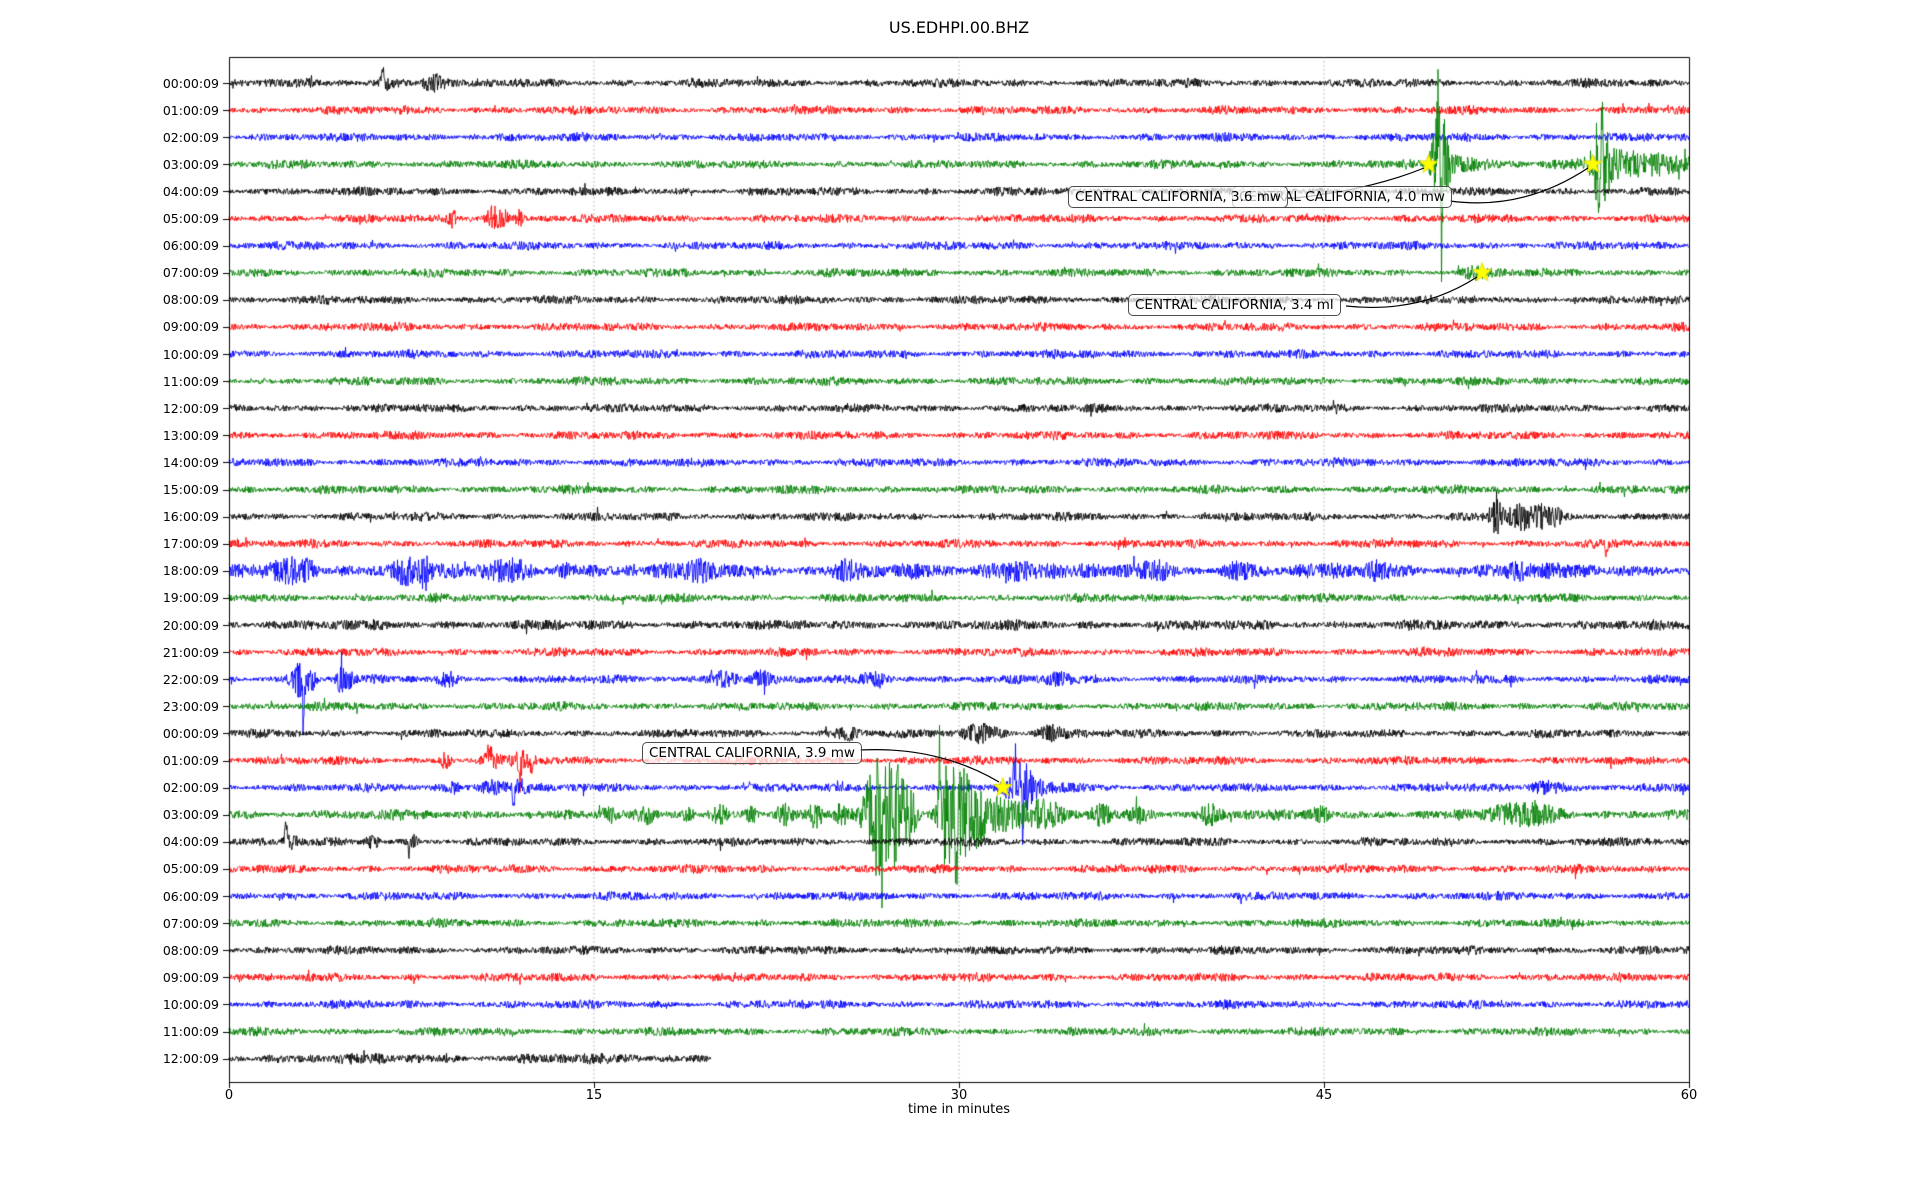 The width and height of the screenshot is (1920, 1200). I want to click on y-tick-label: 15:00:09, so click(190, 489).